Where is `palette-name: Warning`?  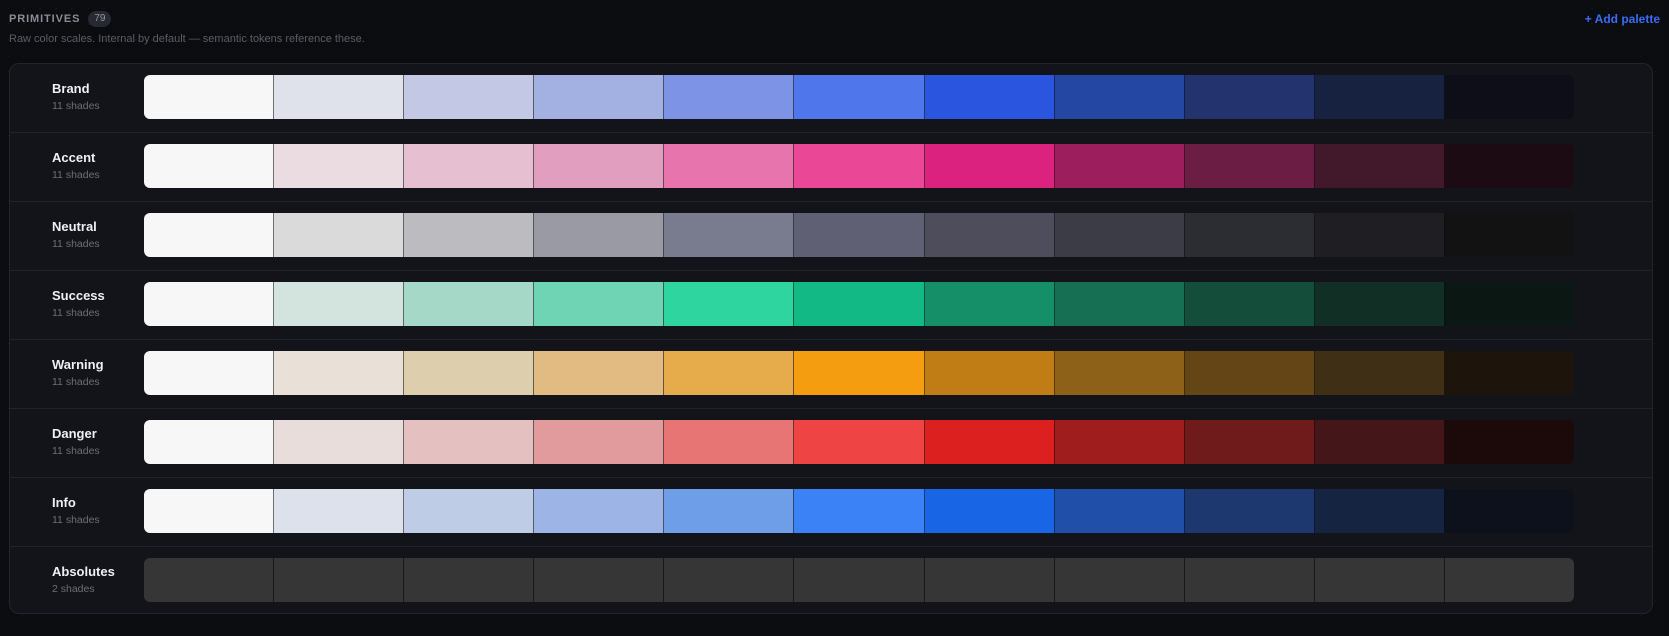 palette-name: Warning is located at coordinates (78, 364).